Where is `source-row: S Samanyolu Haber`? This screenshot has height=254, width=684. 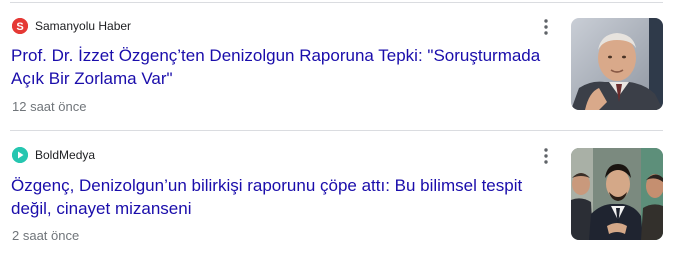
source-row: S Samanyolu Haber is located at coordinates (71, 26).